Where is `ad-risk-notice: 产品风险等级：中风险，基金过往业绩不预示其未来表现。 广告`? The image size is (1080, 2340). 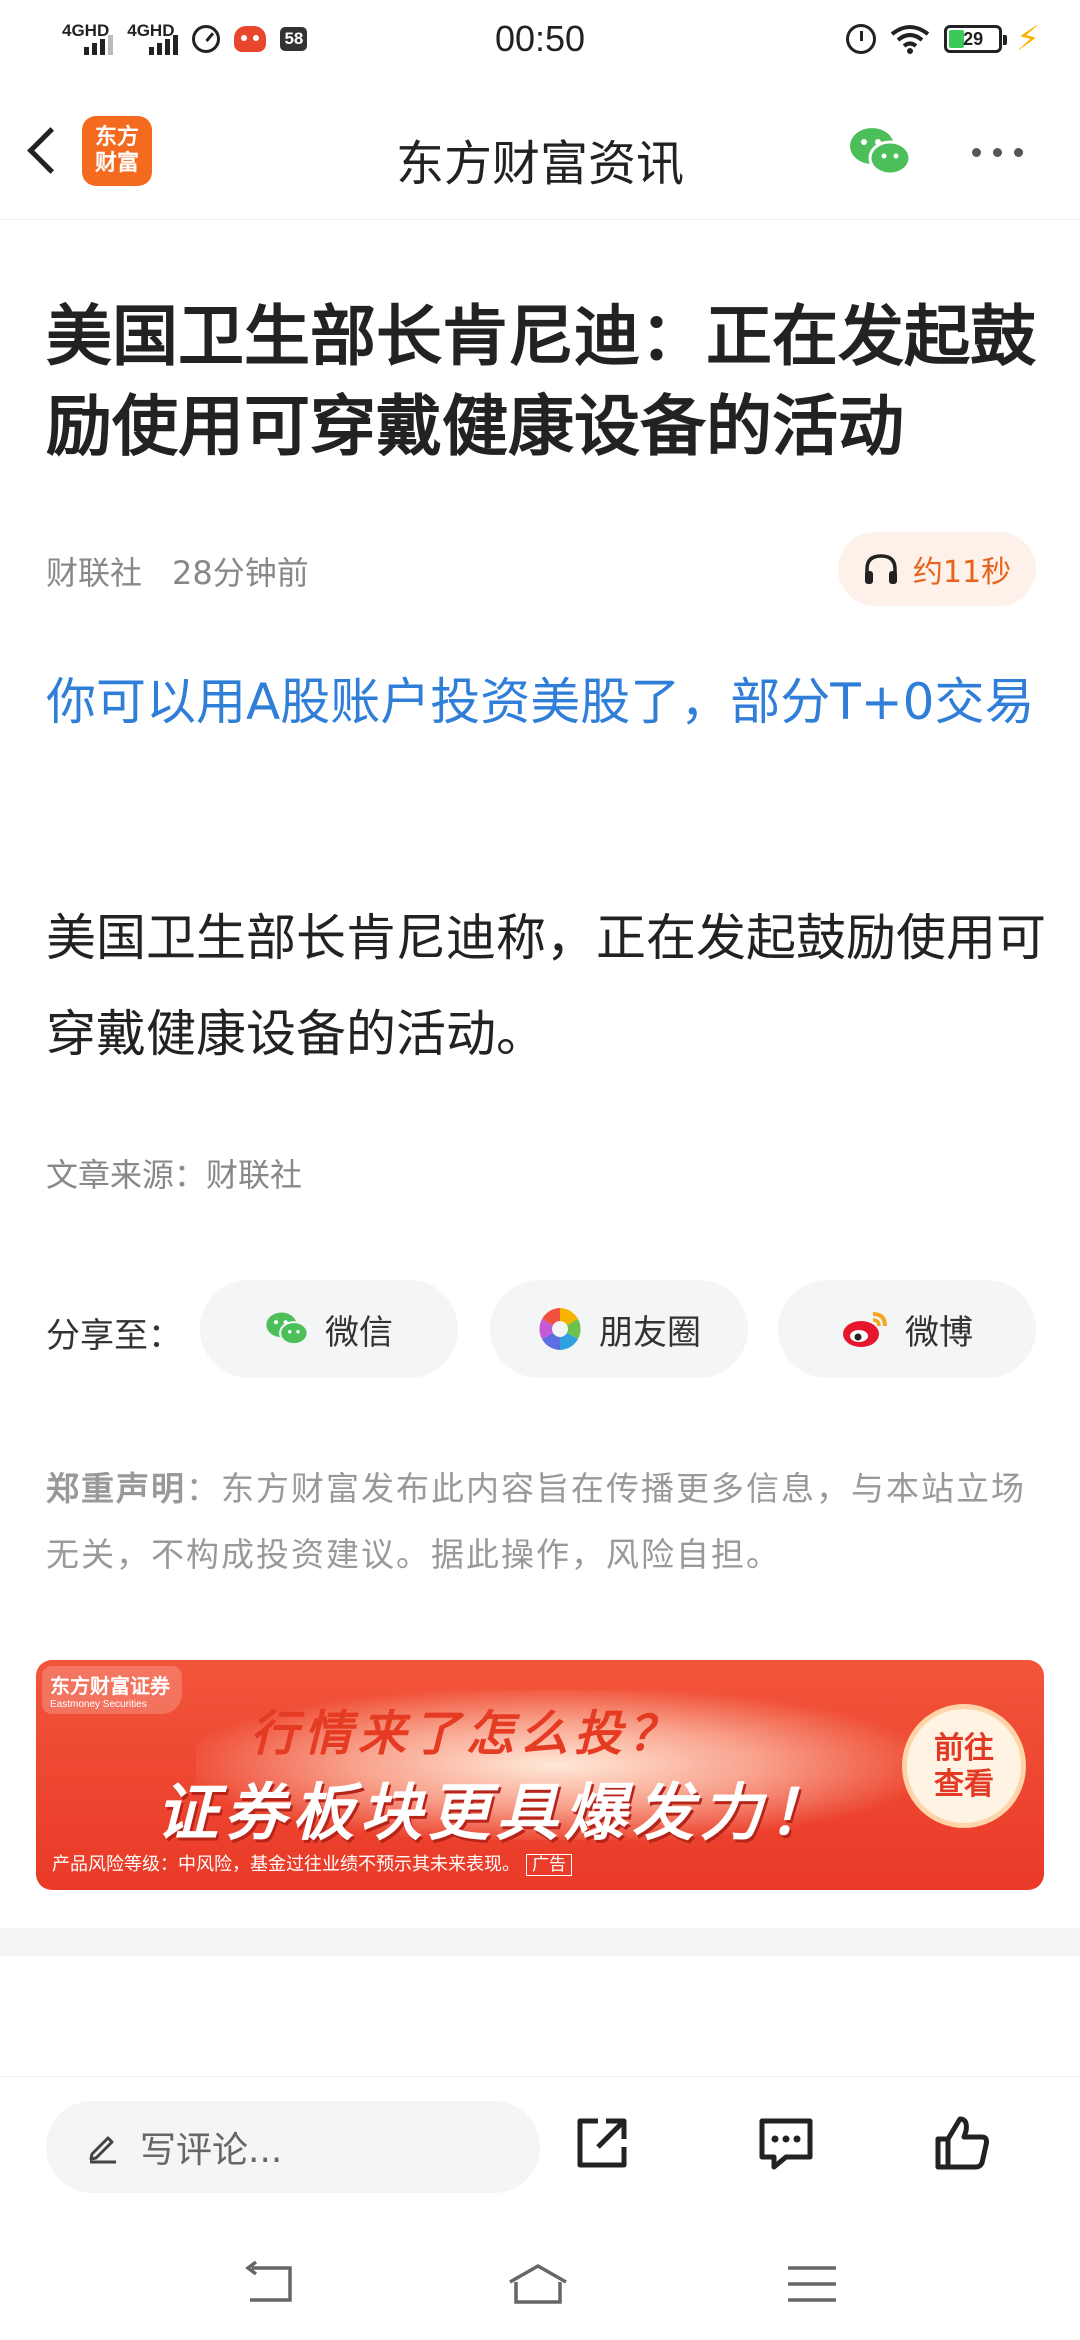
ad-risk-notice: 产品风险等级：中风险，基金过往业绩不预示其未来表现。 广告 is located at coordinates (312, 1863).